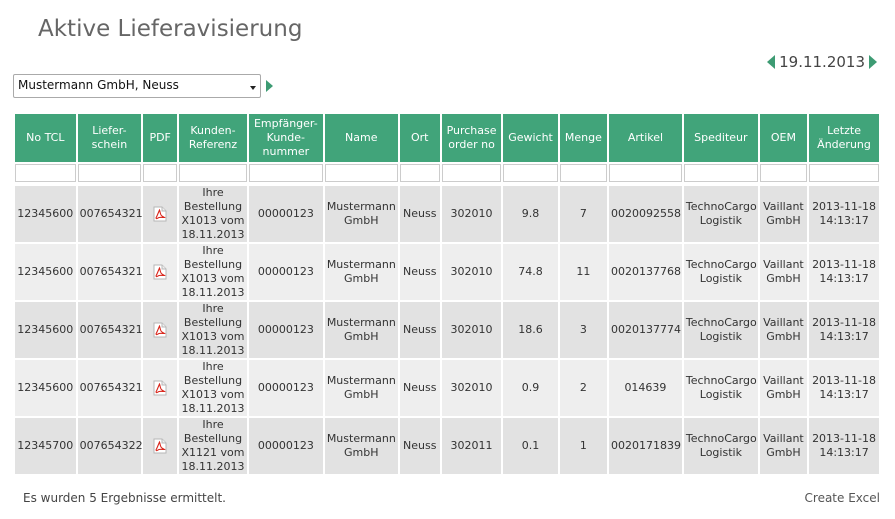 This screenshot has width=895, height=519. I want to click on current-date: 19.11.2013, so click(822, 62).